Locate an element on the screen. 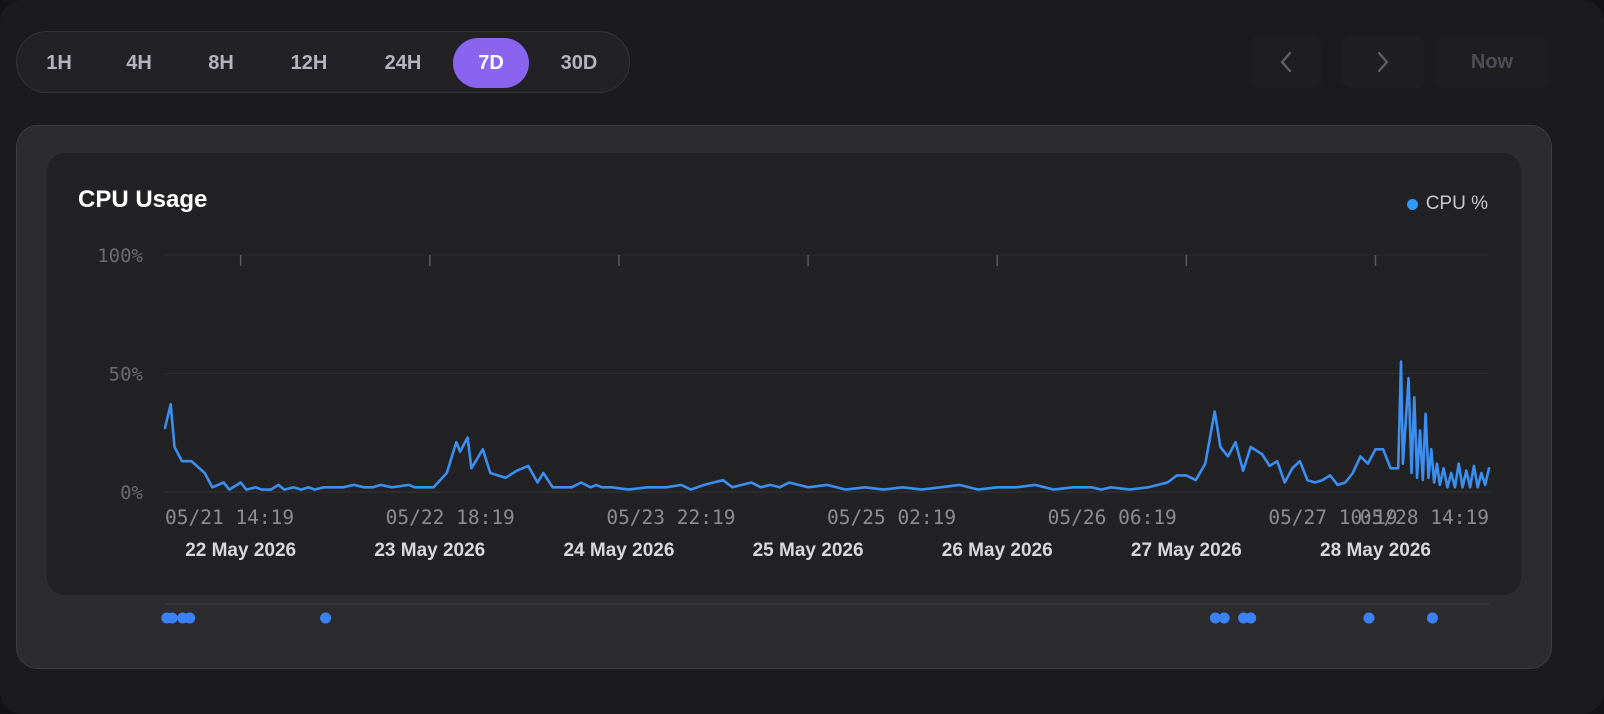 The height and width of the screenshot is (714, 1604). y-tick-label: 0% is located at coordinates (131, 493).